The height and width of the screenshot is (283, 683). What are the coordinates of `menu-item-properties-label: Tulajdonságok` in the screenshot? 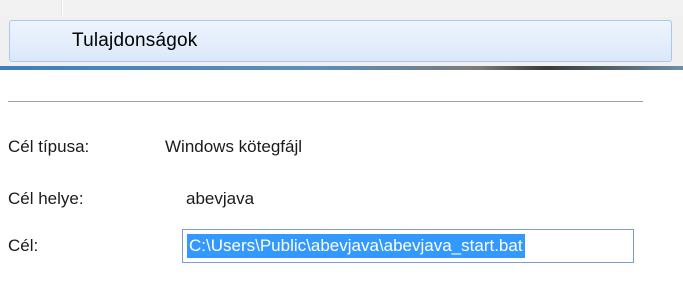 It's located at (135, 40).